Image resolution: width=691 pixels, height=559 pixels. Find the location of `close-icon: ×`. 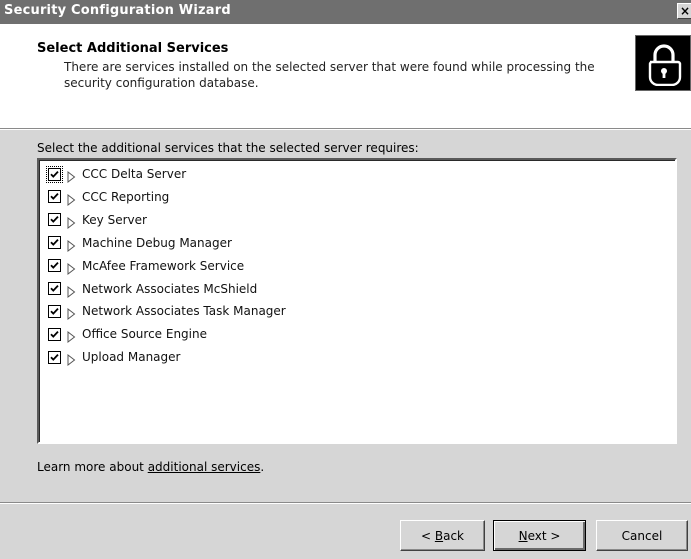

close-icon: × is located at coordinates (685, 11).